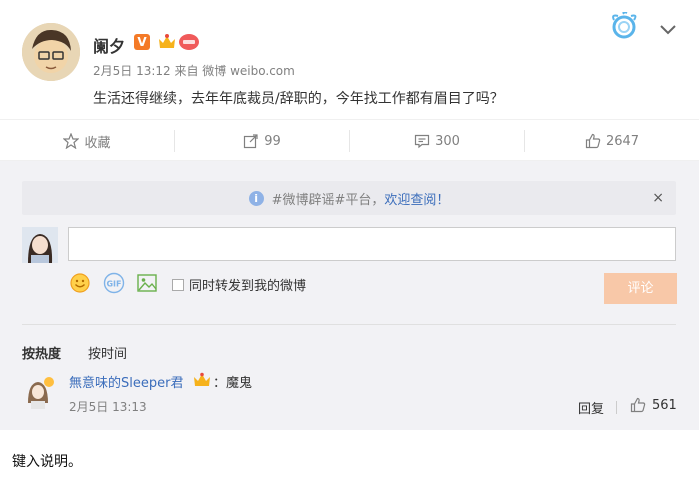 The width and height of the screenshot is (699, 483). Describe the element at coordinates (616, 407) in the screenshot. I see `comment-action-divider` at that location.